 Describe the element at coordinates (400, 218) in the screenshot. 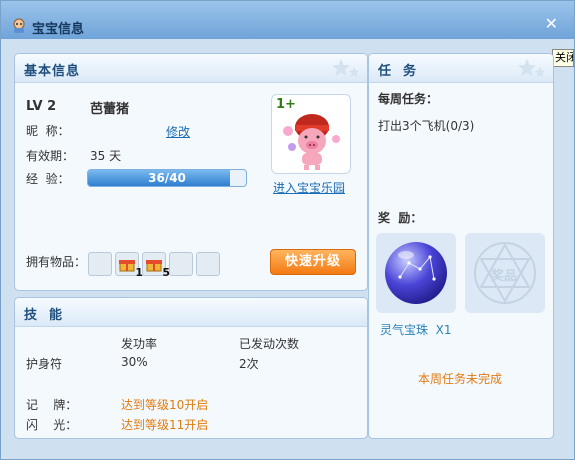

I see `reward-label: 奖 励：` at that location.